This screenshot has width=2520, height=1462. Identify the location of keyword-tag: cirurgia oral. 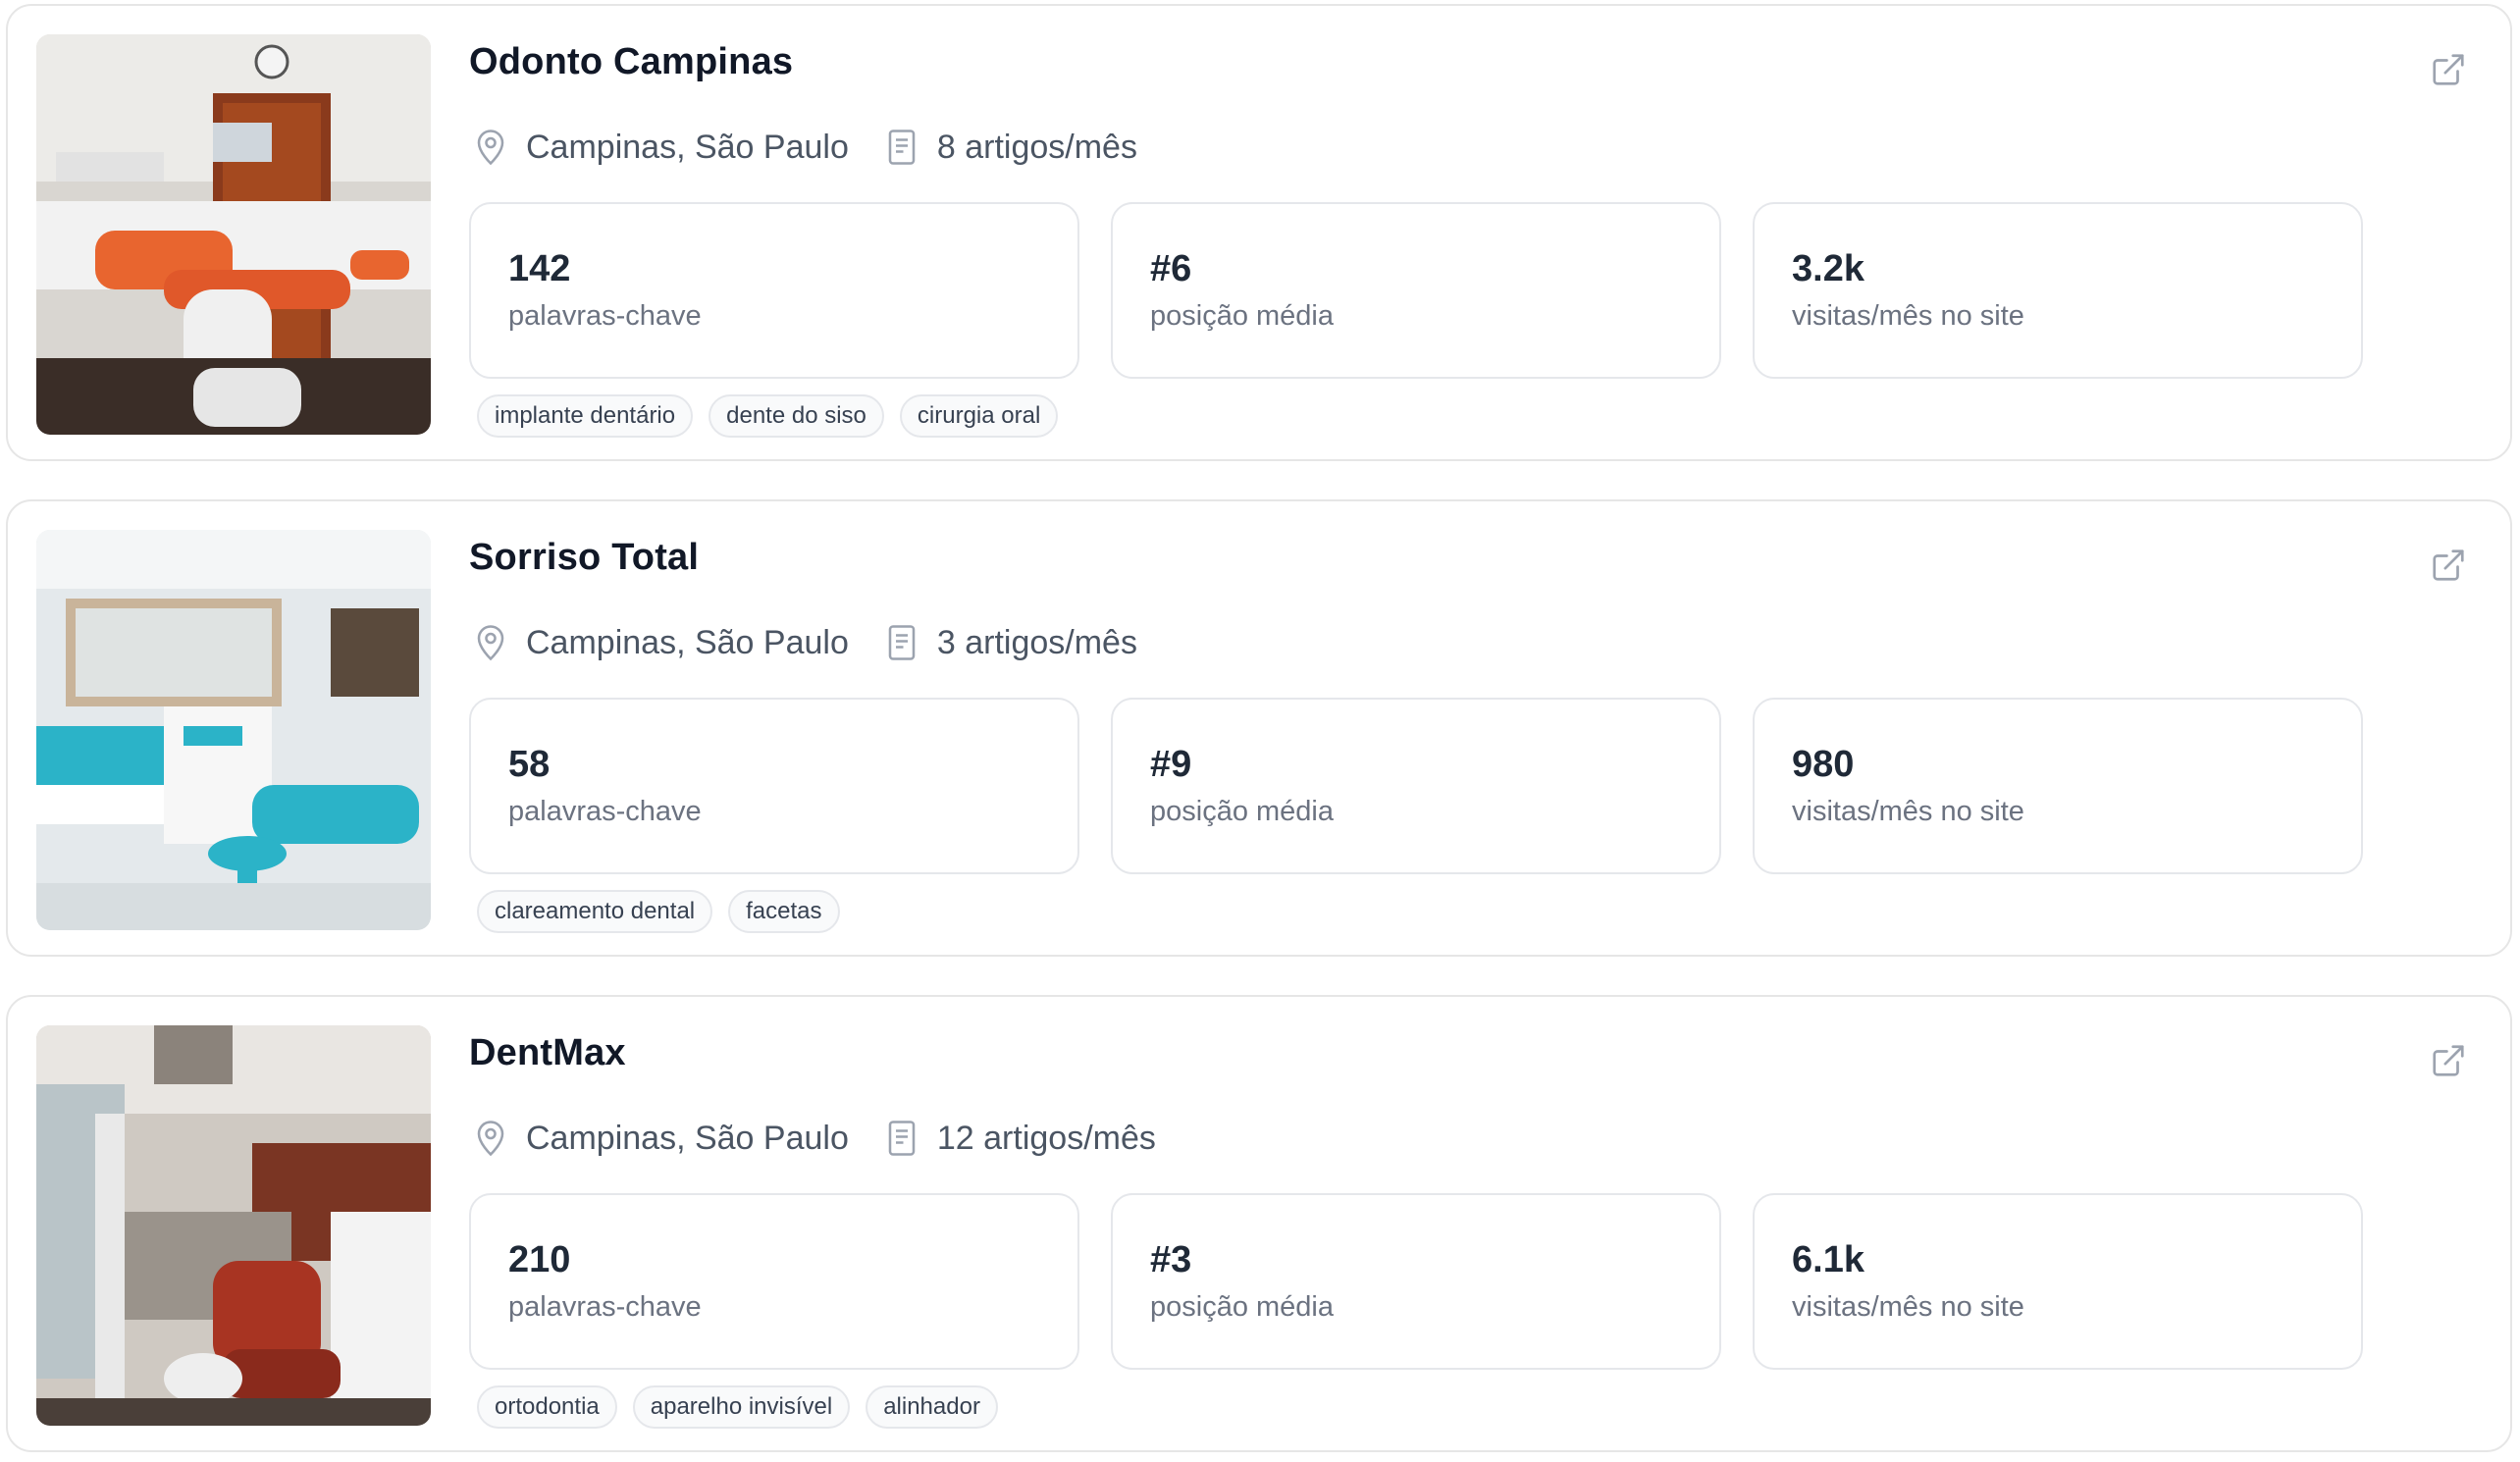
(979, 416).